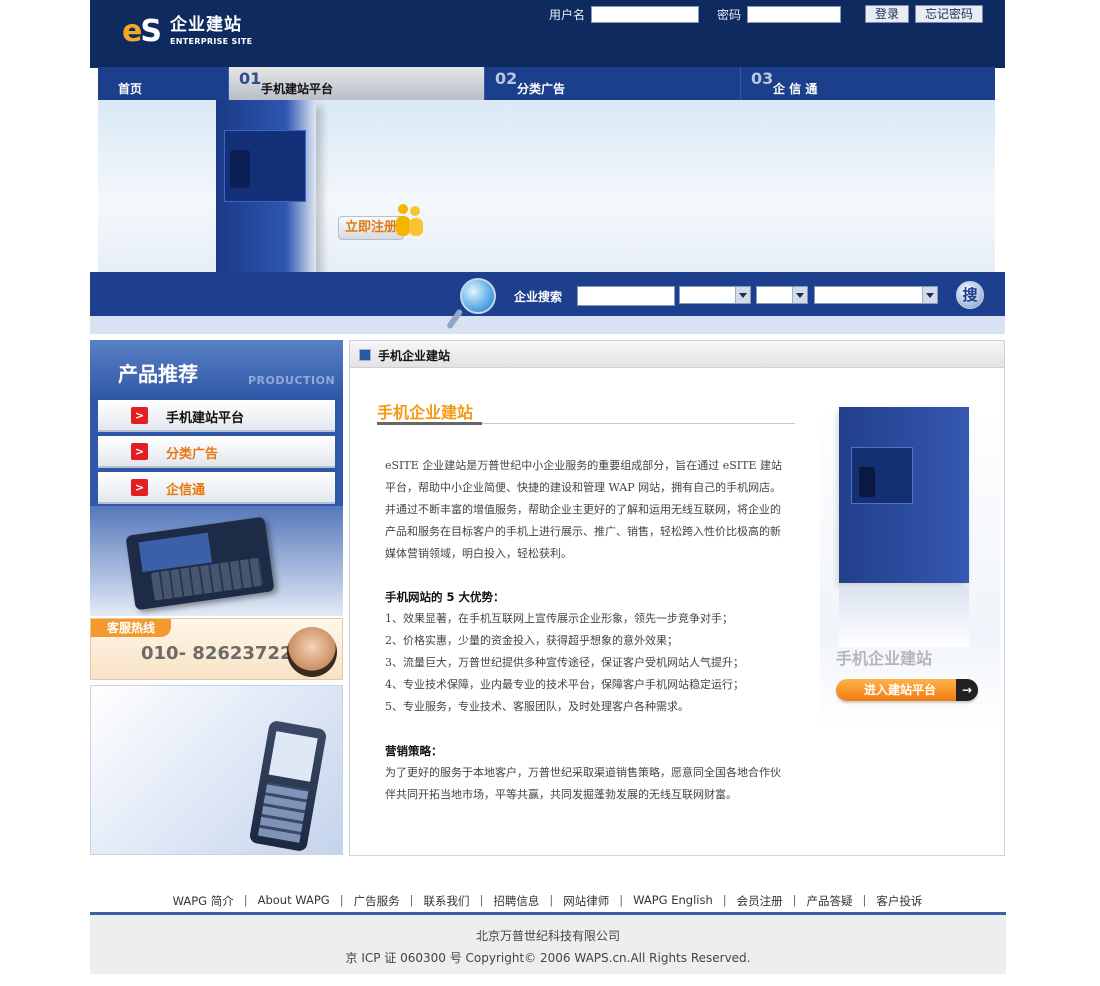 The image size is (1100, 986). Describe the element at coordinates (205, 418) in the screenshot. I see `sidebar-item-label: 手机建站平台` at that location.